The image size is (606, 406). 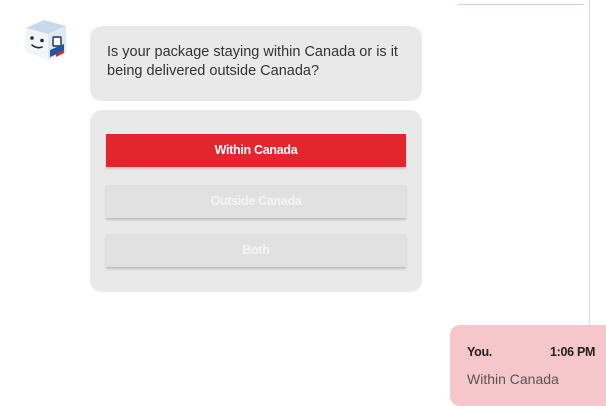 I want to click on within-canada-button: Within Canada, so click(x=256, y=150).